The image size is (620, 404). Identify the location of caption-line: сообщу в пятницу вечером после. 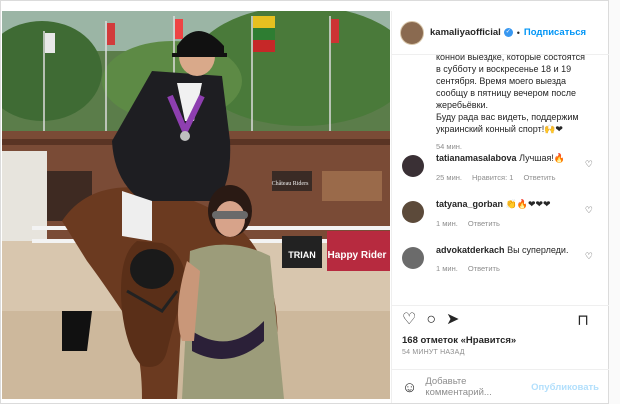
(506, 93).